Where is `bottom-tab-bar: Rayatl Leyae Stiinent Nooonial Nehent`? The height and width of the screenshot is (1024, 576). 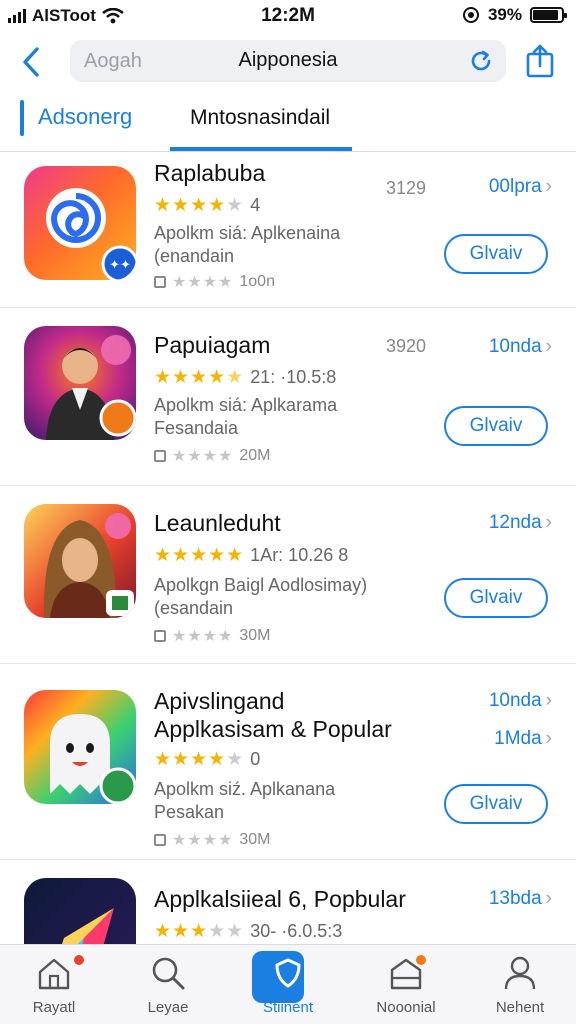 bottom-tab-bar: Rayatl Leyae Stiinent Nooonial Nehent is located at coordinates (288, 984).